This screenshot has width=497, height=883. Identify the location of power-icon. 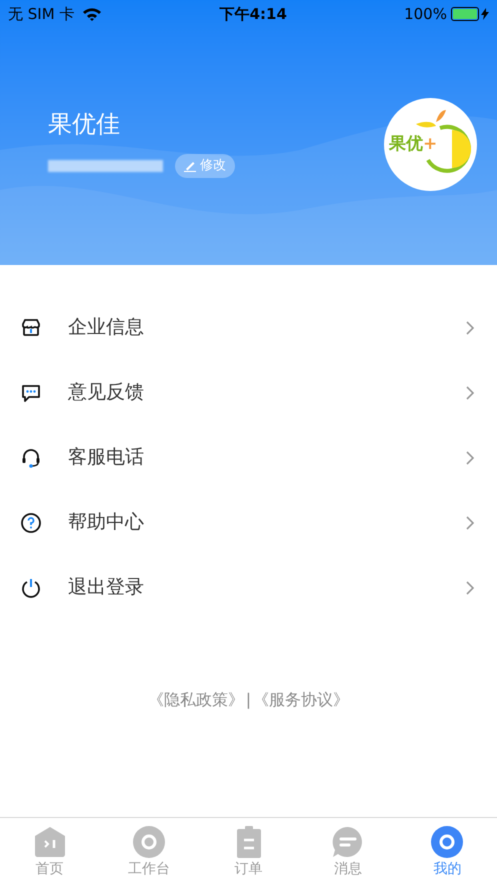
(31, 587).